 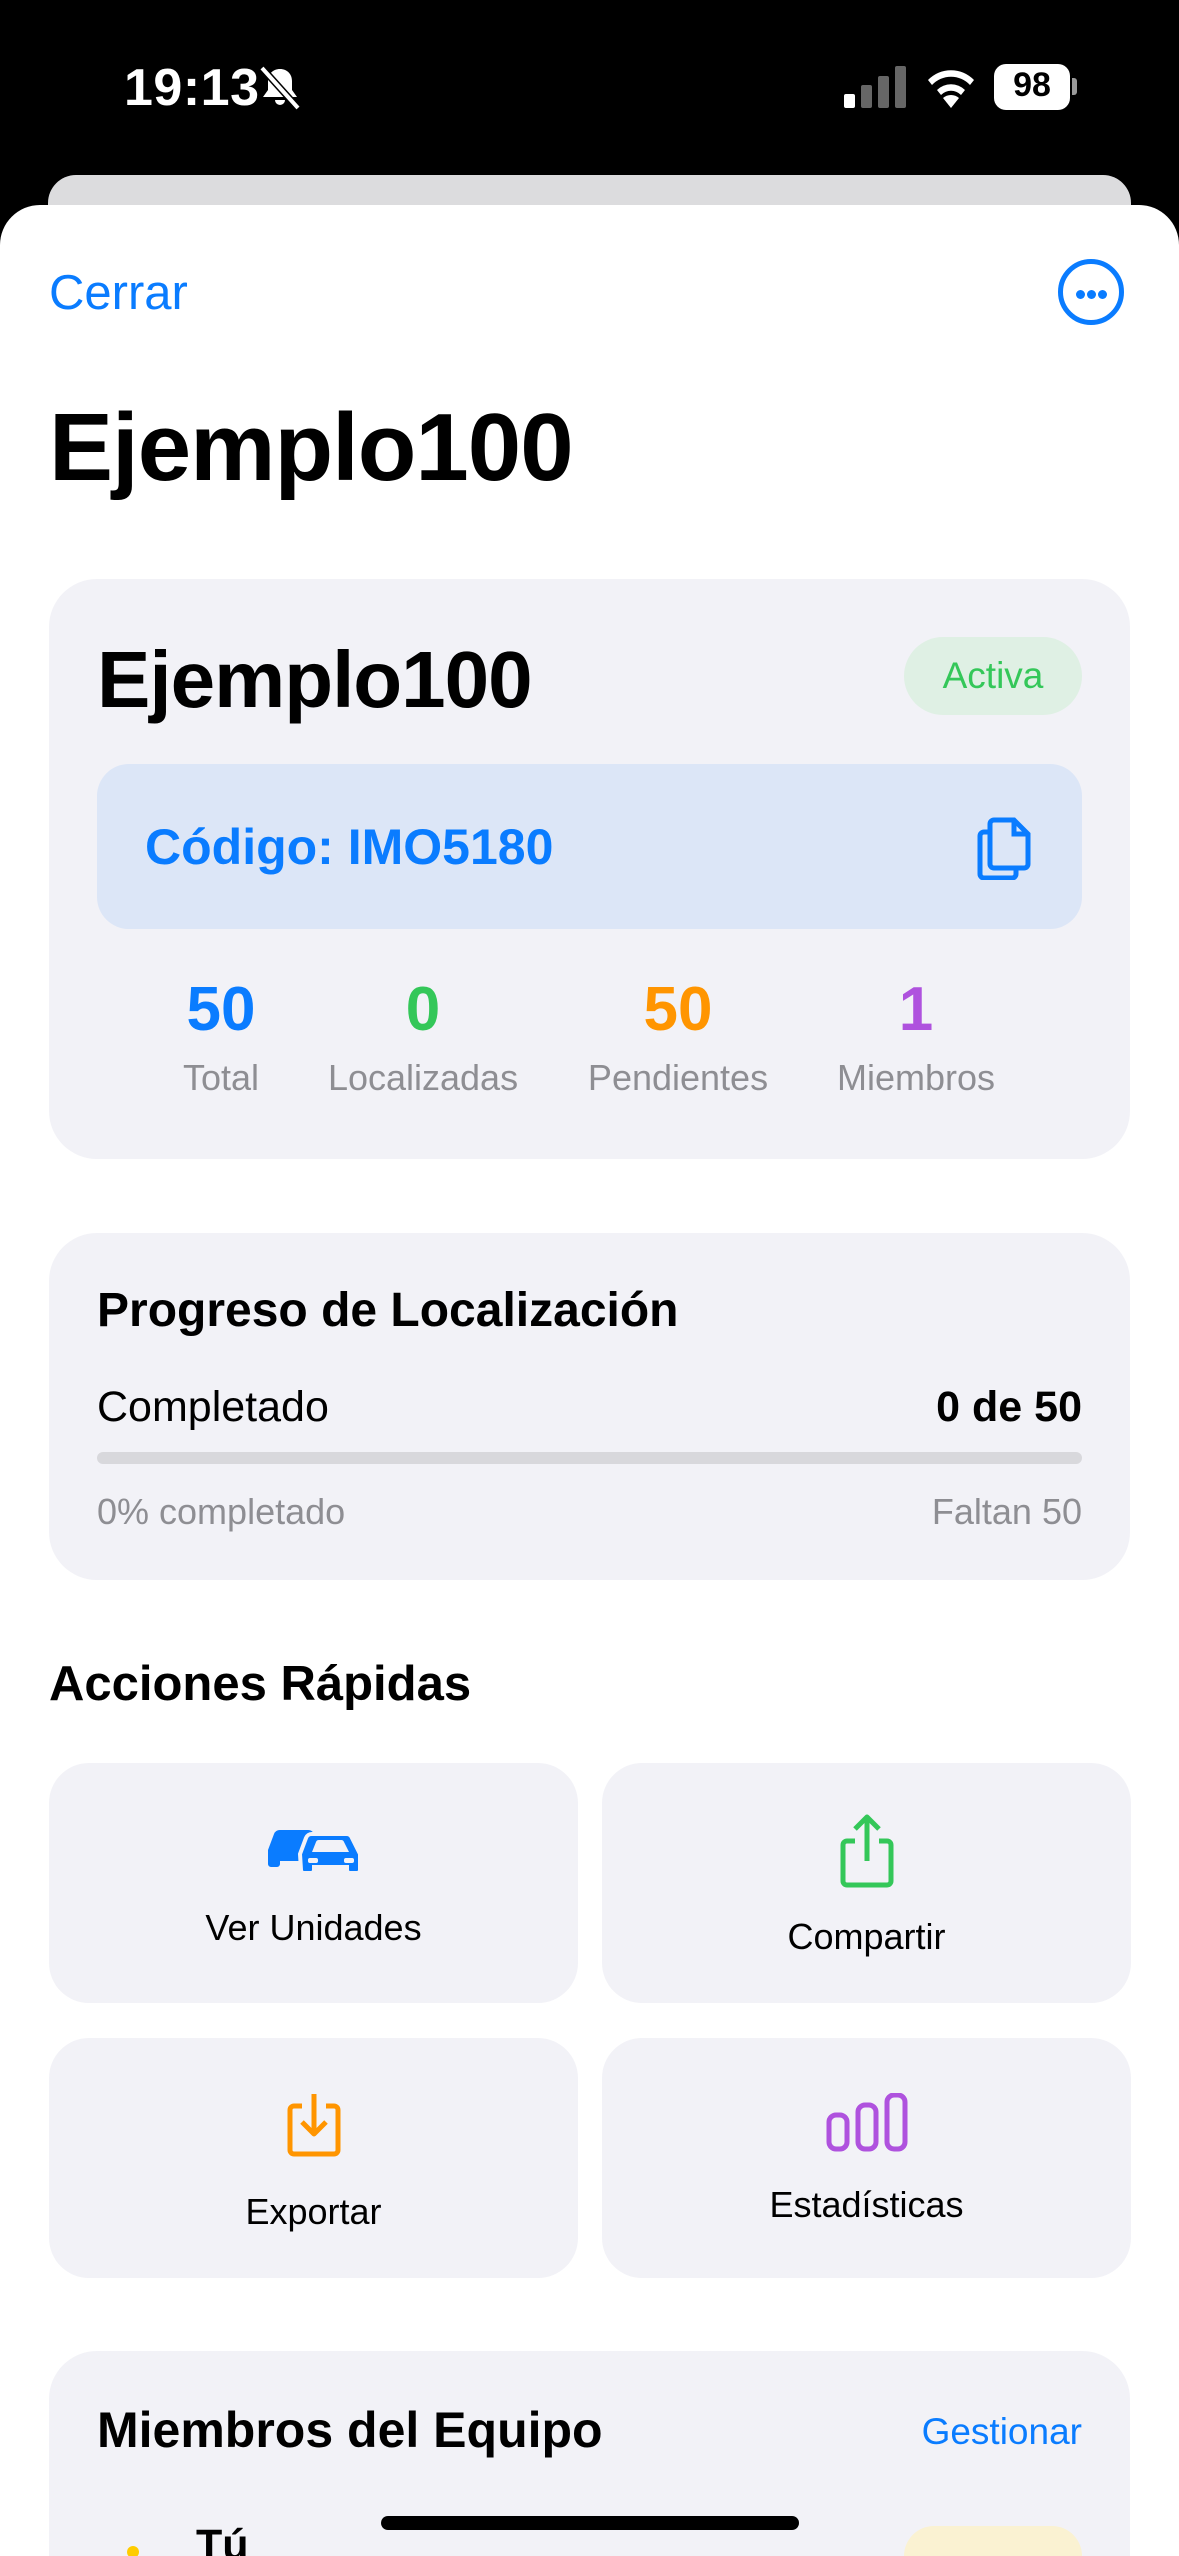 I want to click on member-indicator, so click(x=133, y=2551).